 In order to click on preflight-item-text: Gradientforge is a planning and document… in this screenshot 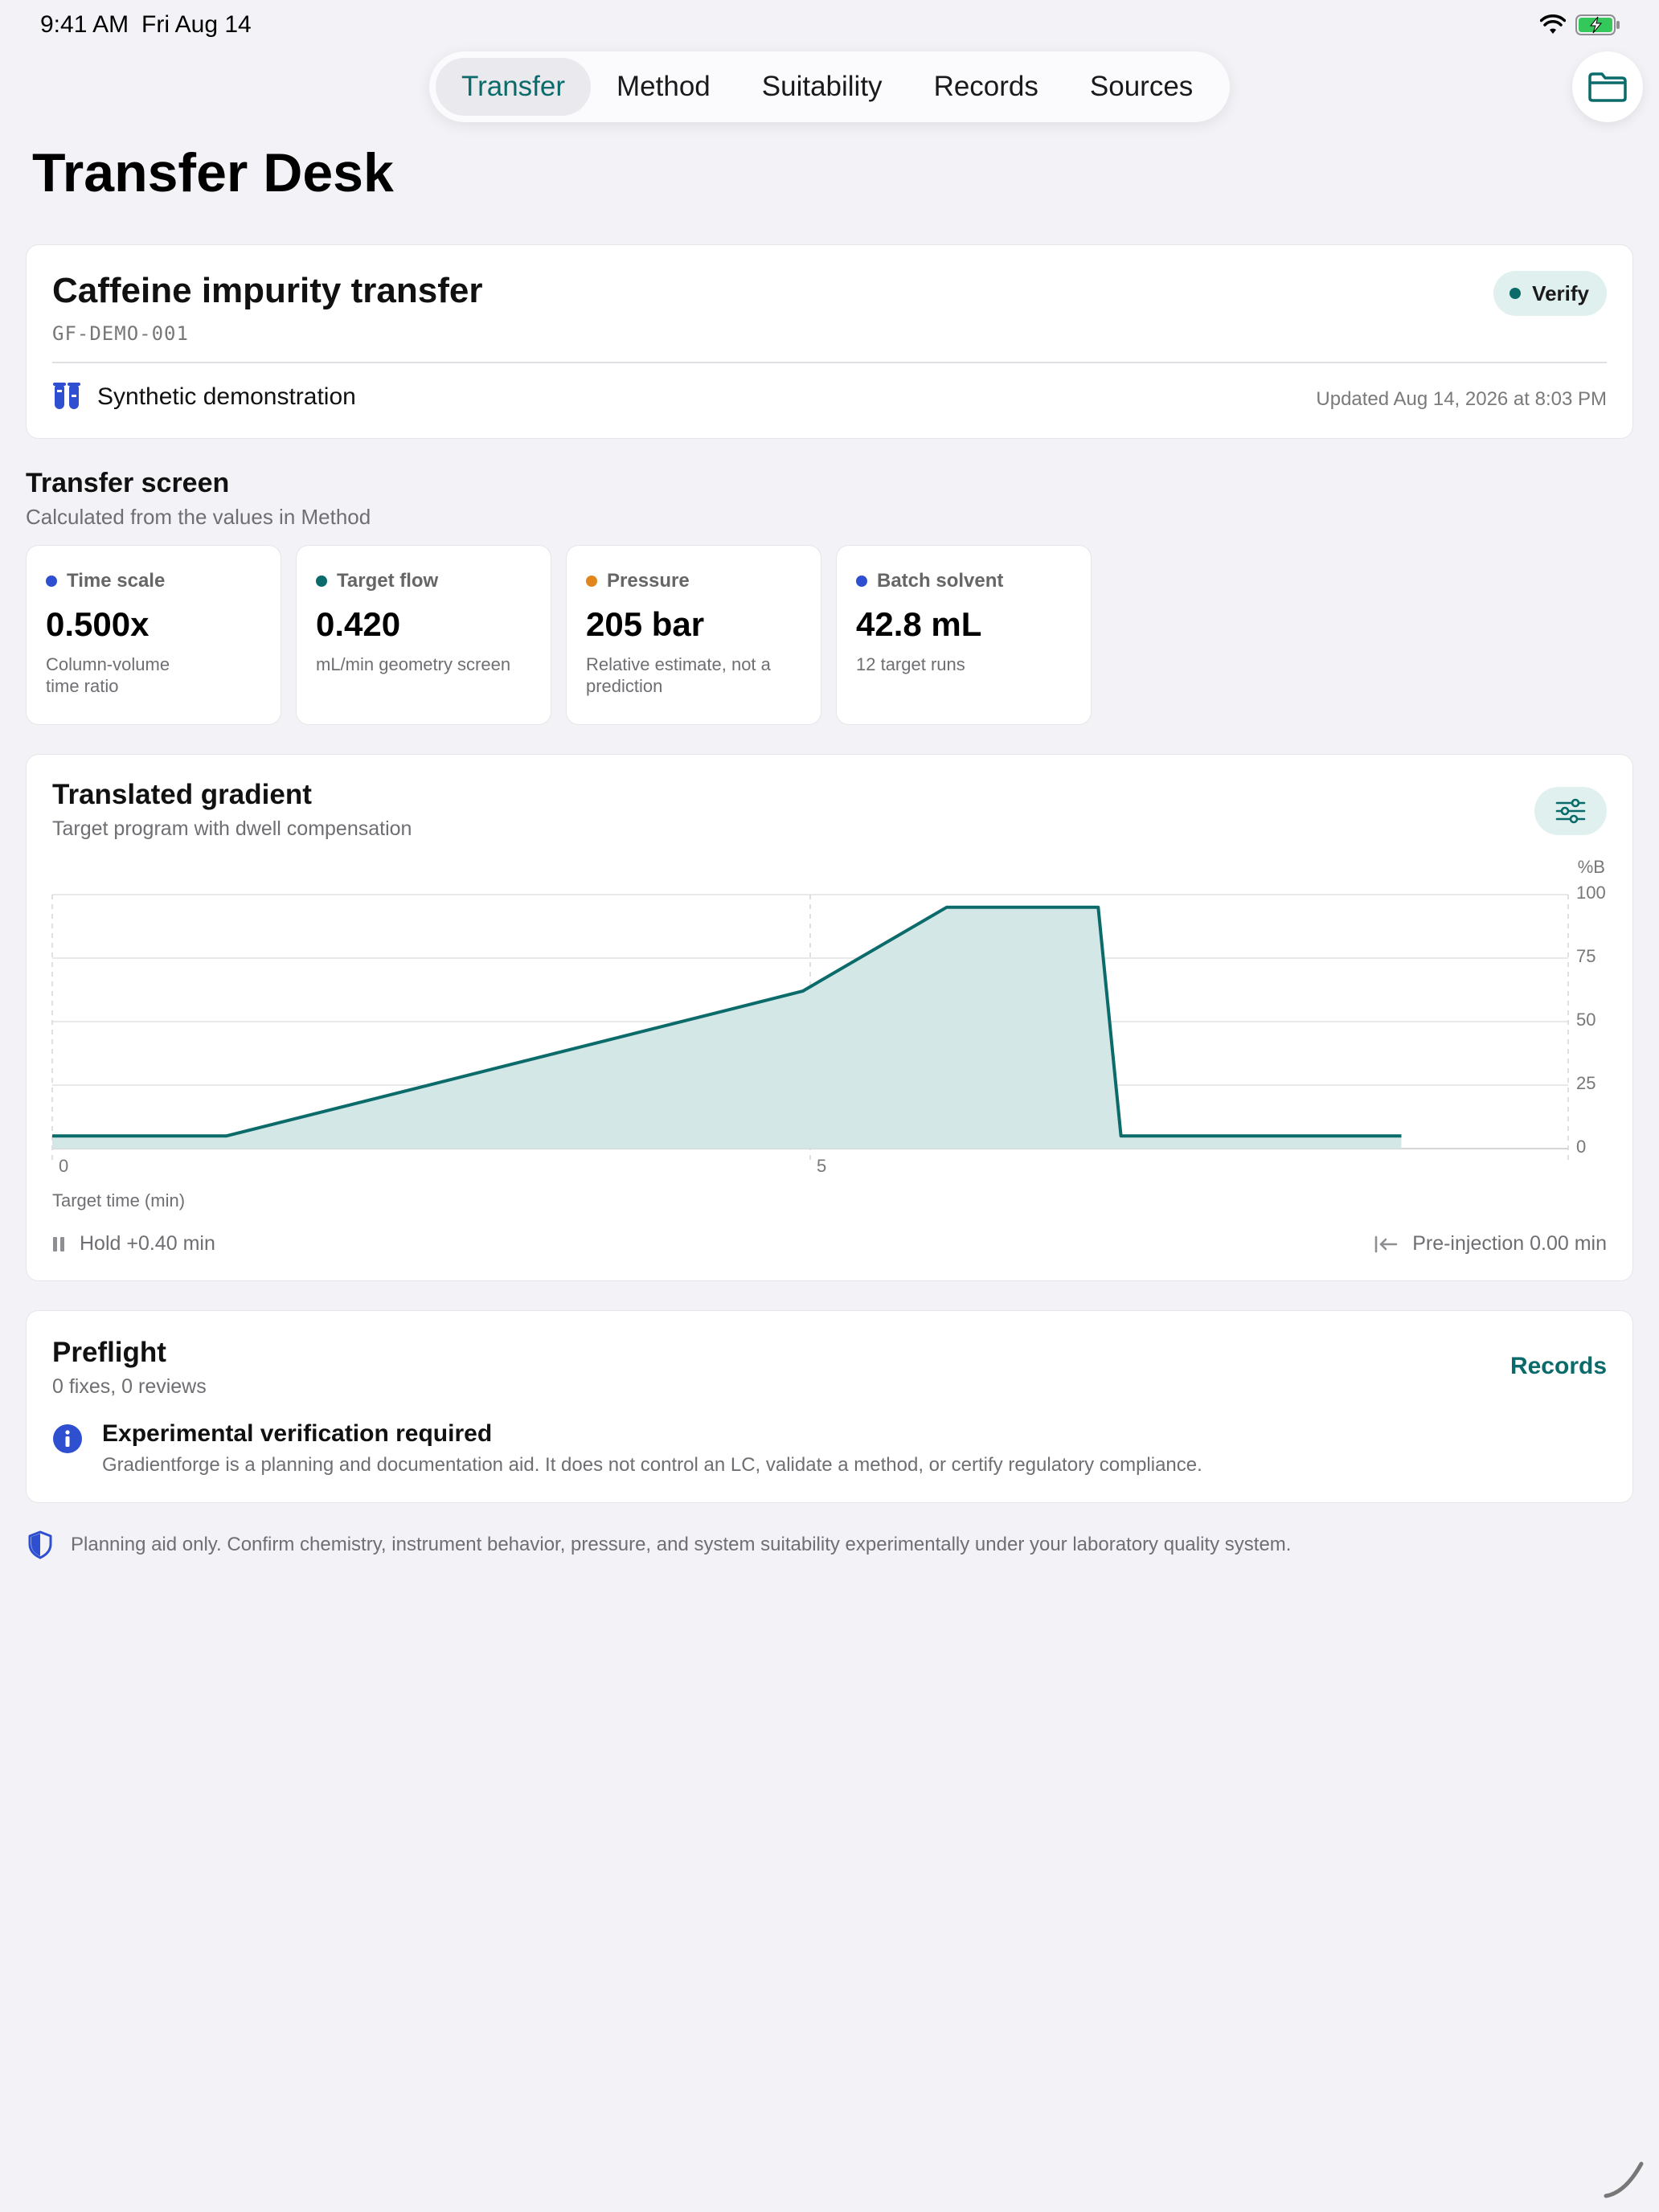, I will do `click(652, 1465)`.